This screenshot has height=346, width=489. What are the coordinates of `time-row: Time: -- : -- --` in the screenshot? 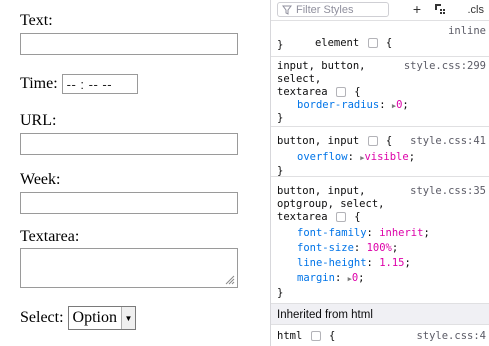 It's located at (79, 84).